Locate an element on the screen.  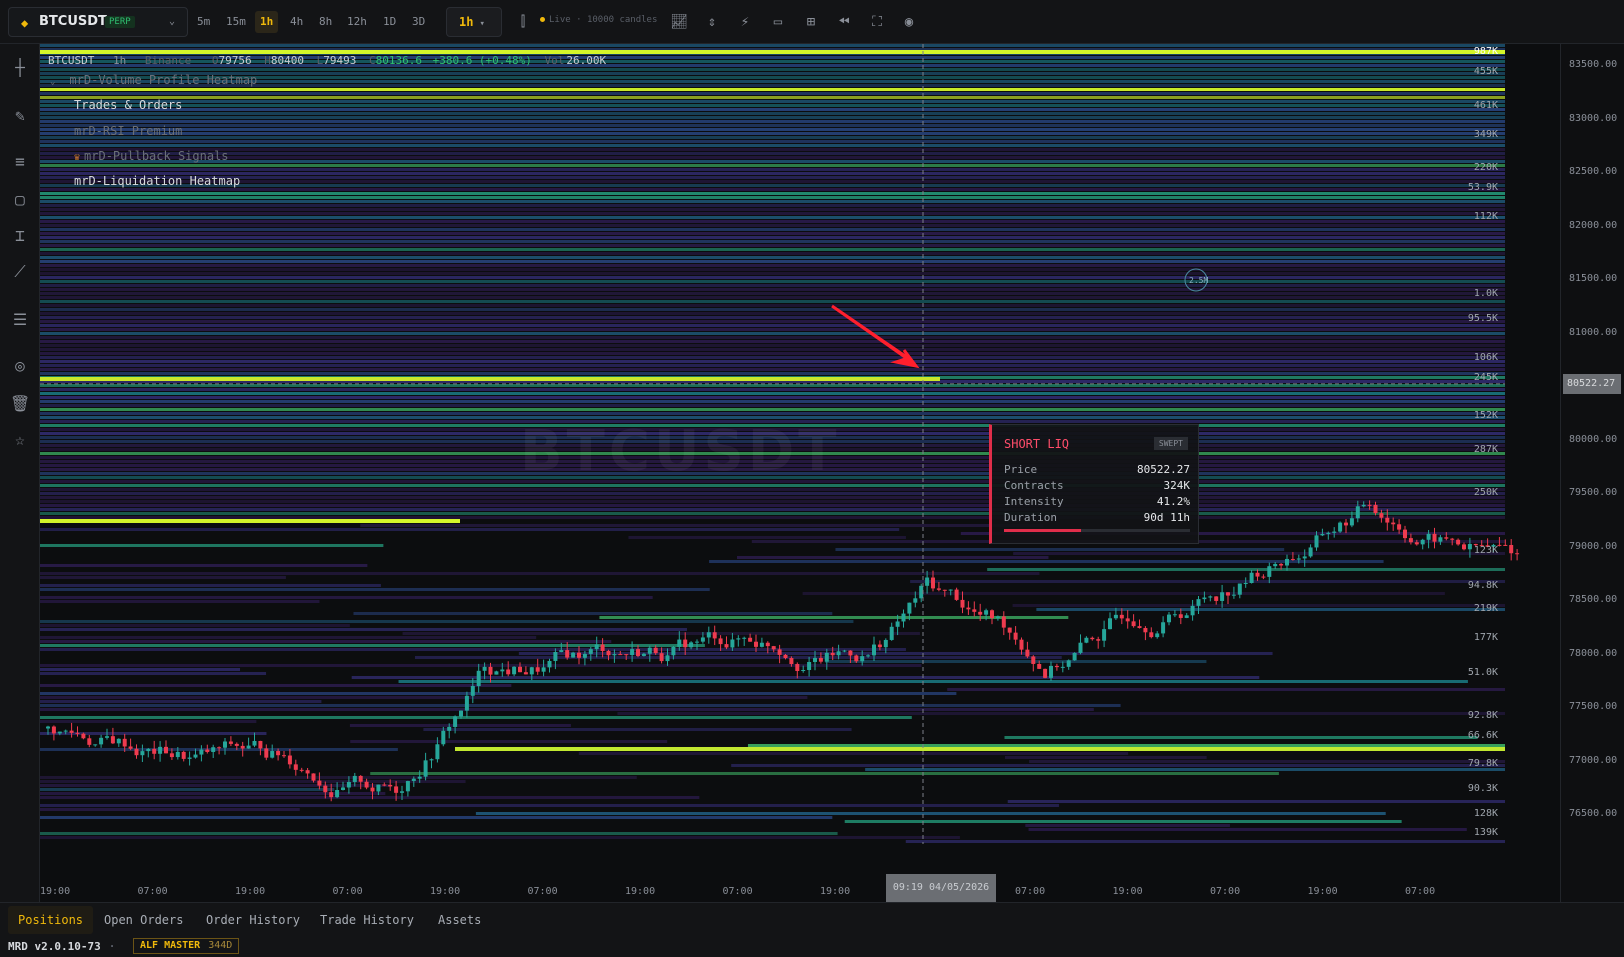
tf-3d: 3D is located at coordinates (418, 22).